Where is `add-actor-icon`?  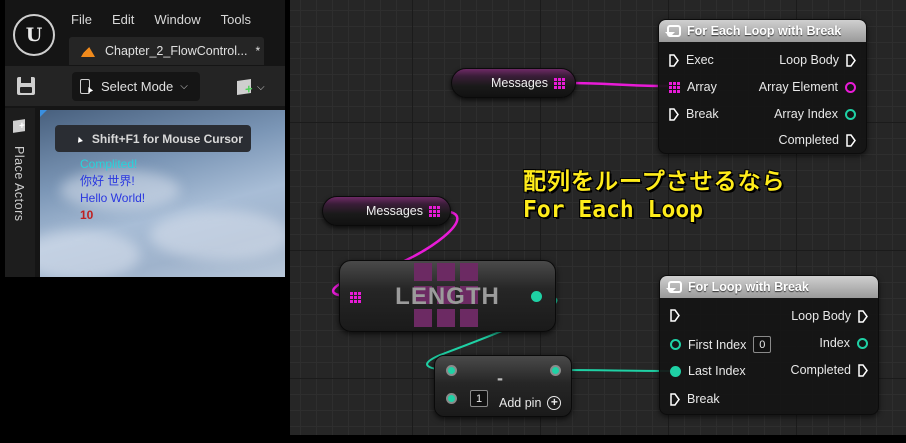
add-actor-icon is located at coordinates (244, 87).